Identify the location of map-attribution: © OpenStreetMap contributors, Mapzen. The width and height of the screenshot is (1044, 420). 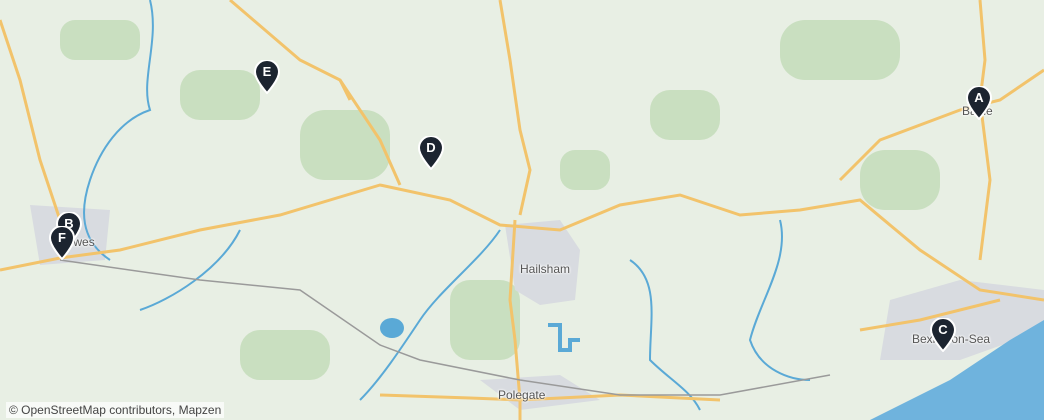
(115, 410).